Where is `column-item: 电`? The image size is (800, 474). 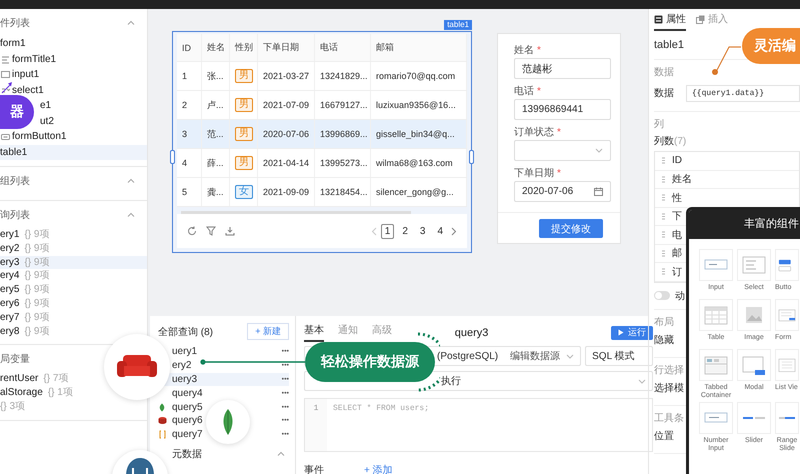 column-item: 电 is located at coordinates (677, 235).